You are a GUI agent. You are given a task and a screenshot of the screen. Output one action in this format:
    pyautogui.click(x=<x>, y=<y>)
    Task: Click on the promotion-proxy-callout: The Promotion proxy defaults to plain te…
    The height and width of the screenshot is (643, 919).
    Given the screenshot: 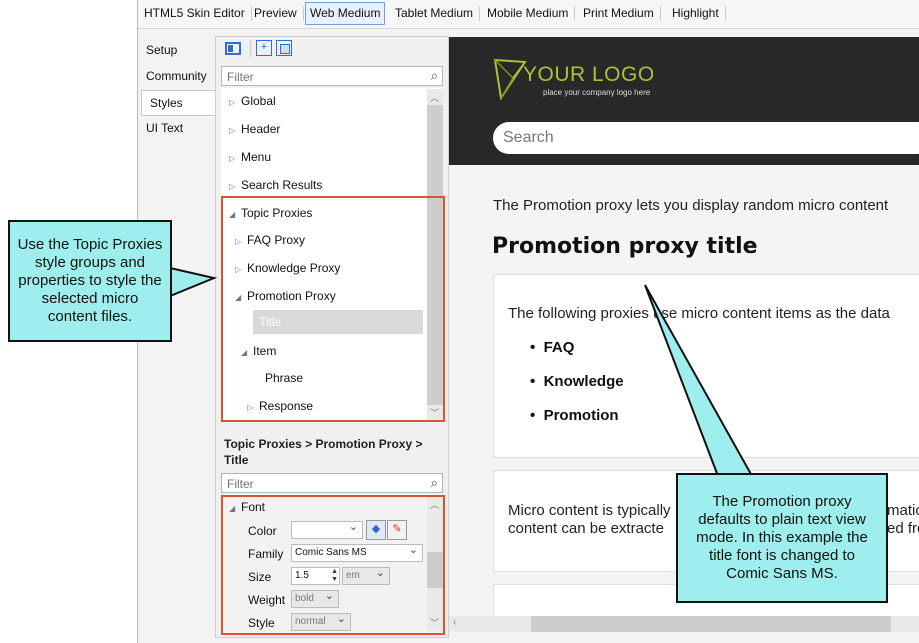 What is the action you would take?
    pyautogui.click(x=782, y=538)
    